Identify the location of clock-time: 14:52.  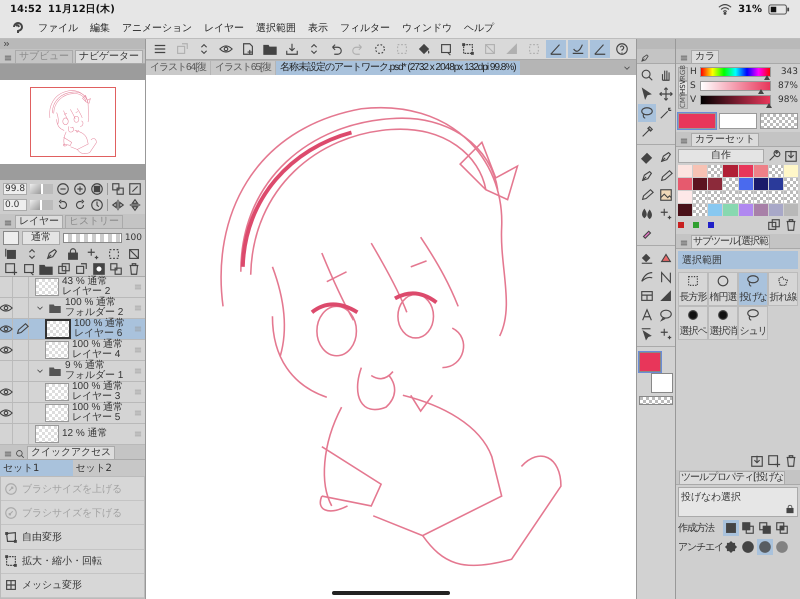
(26, 9).